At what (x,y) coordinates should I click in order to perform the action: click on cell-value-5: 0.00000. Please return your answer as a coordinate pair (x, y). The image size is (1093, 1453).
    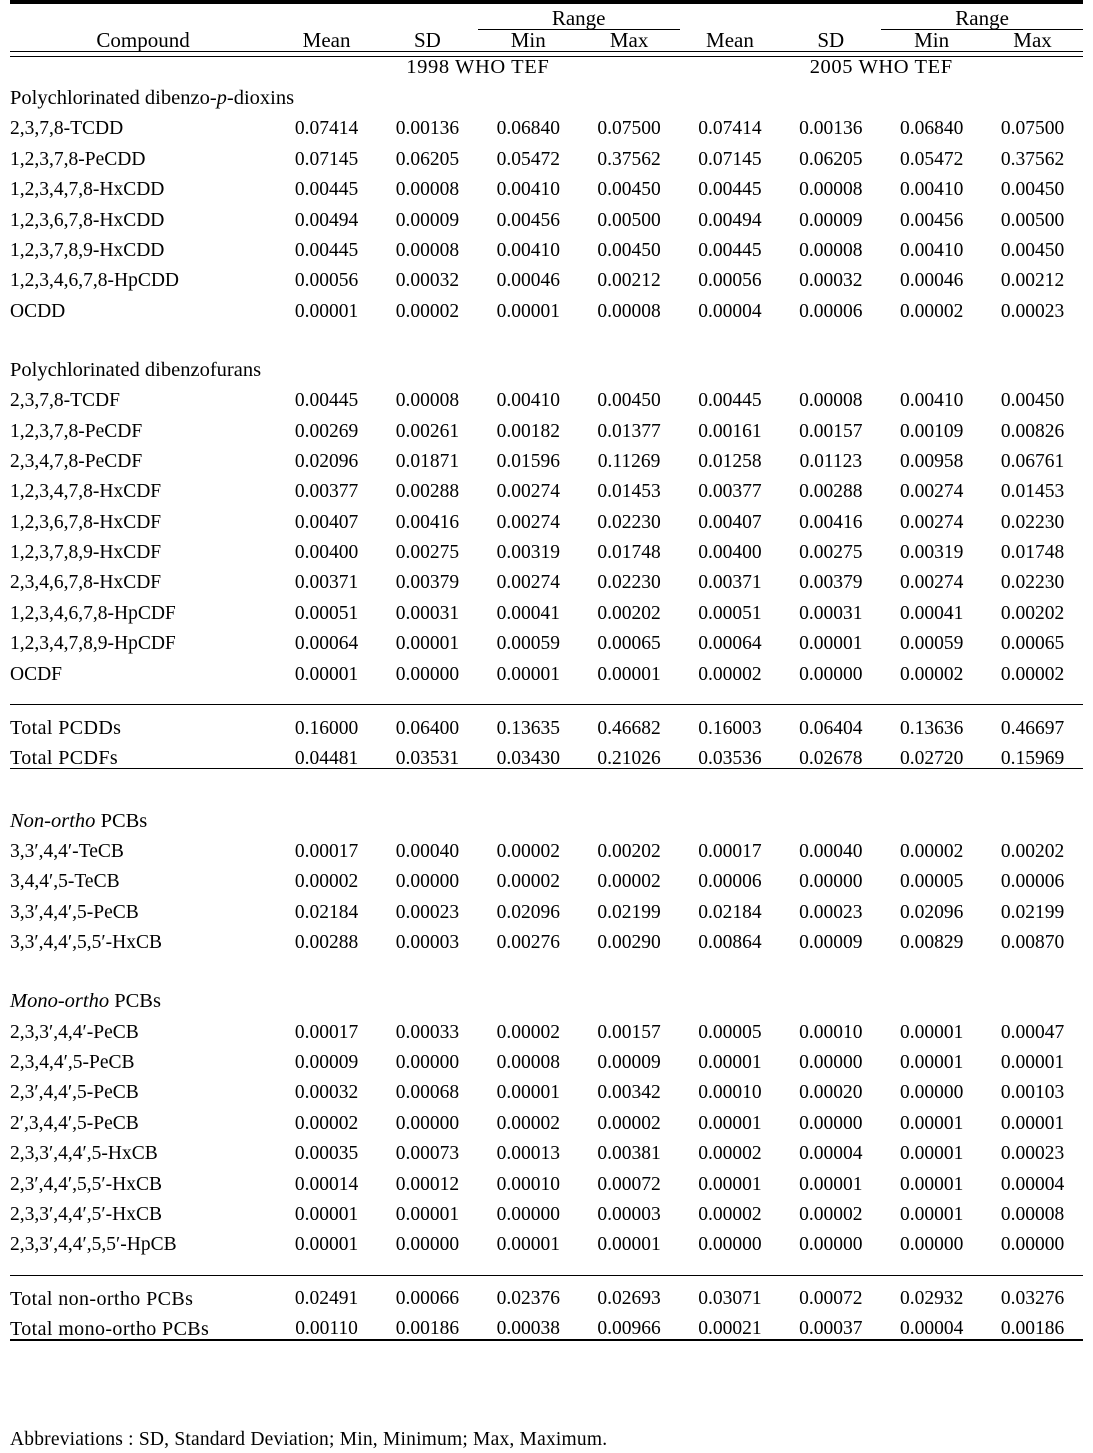
    Looking at the image, I should click on (730, 1245).